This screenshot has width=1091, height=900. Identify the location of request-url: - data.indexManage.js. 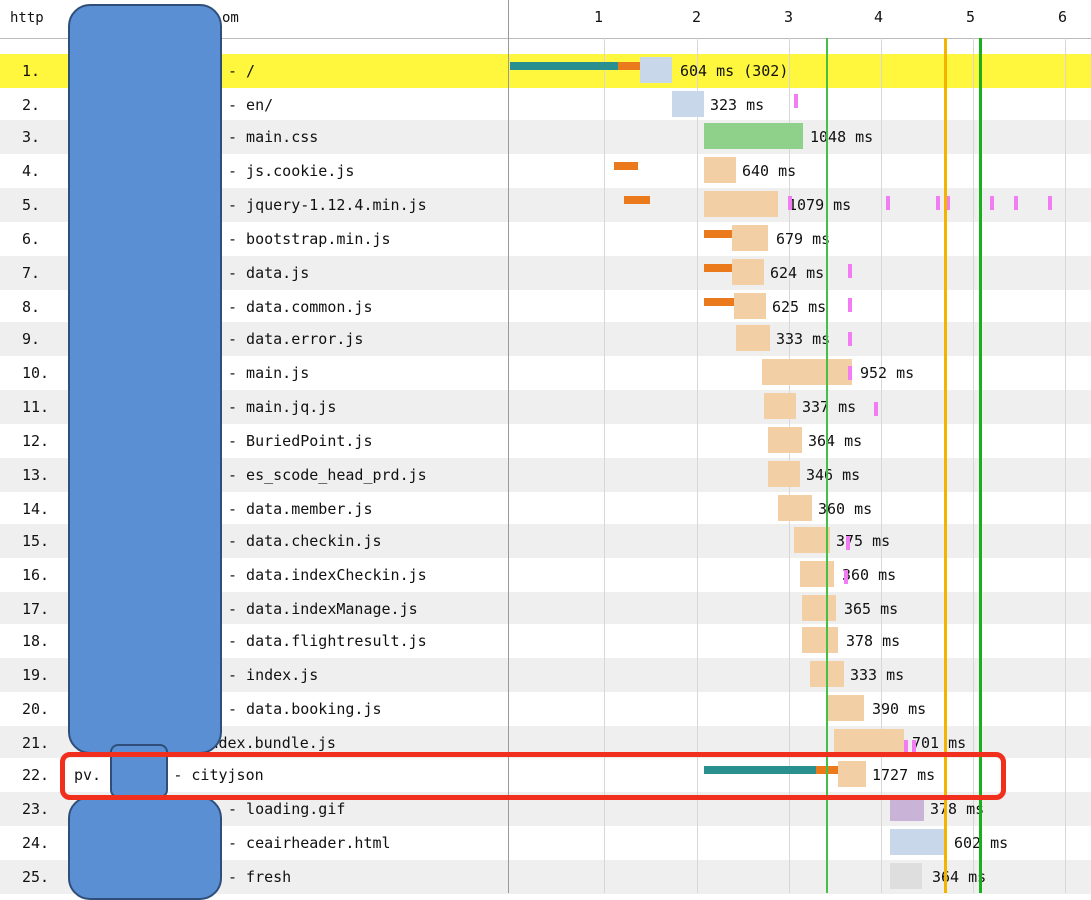
(323, 609).